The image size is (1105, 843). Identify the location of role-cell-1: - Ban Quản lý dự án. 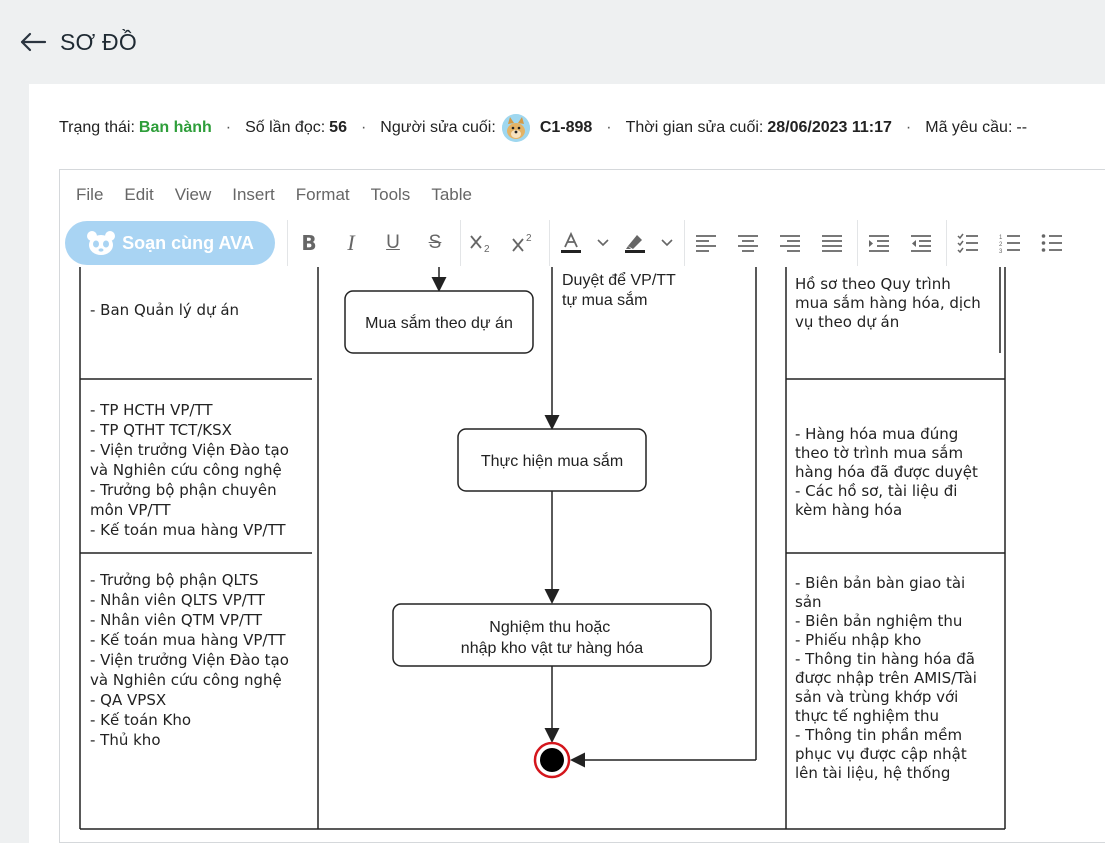
(164, 310).